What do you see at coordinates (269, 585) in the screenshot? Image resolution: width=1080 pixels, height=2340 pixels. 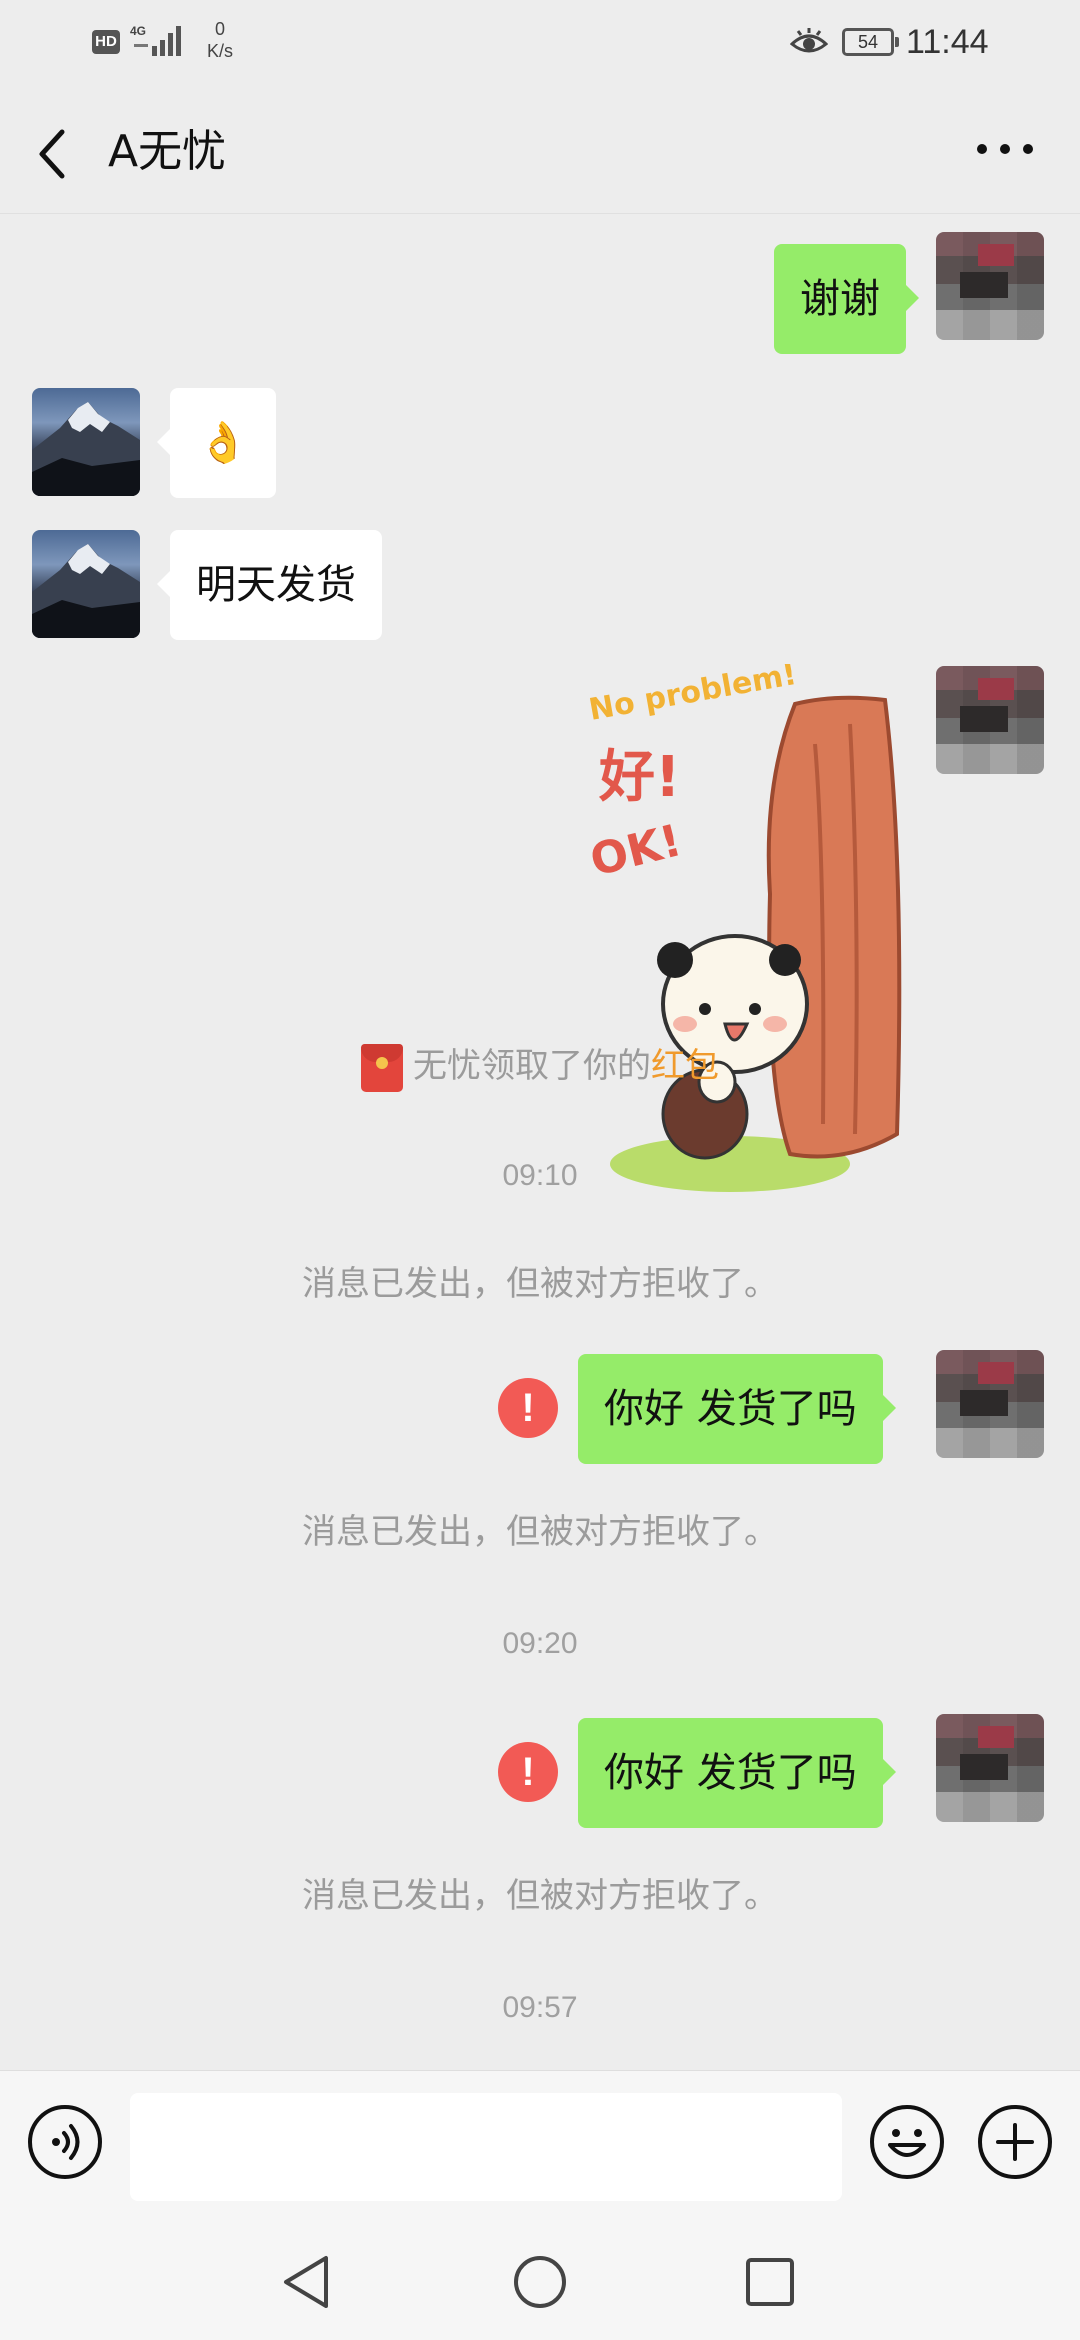 I see `message-bubble-incoming: 明天发货` at bounding box center [269, 585].